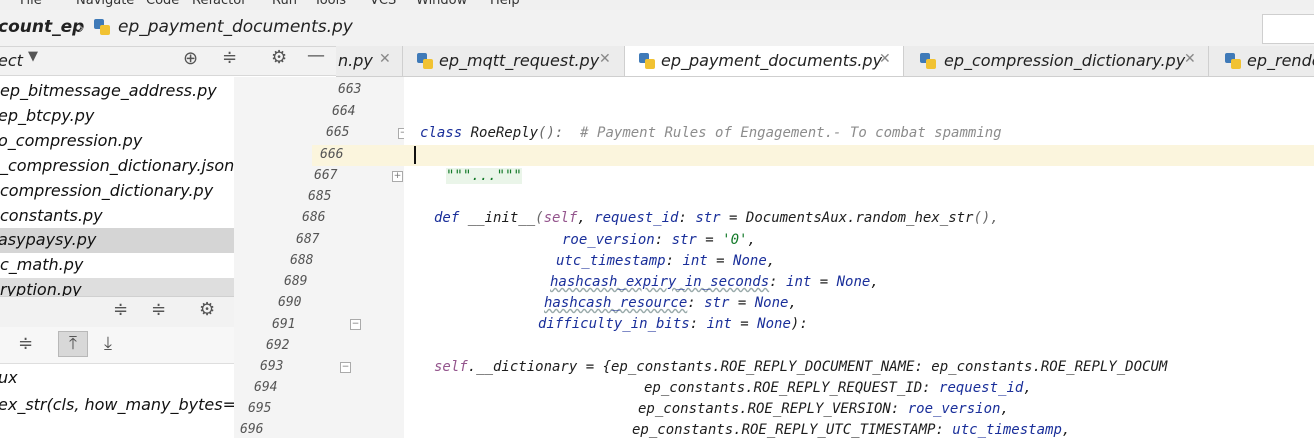 Image resolution: width=1314 pixels, height=438 pixels. I want to click on fold-plus-icon: +, so click(397, 176).